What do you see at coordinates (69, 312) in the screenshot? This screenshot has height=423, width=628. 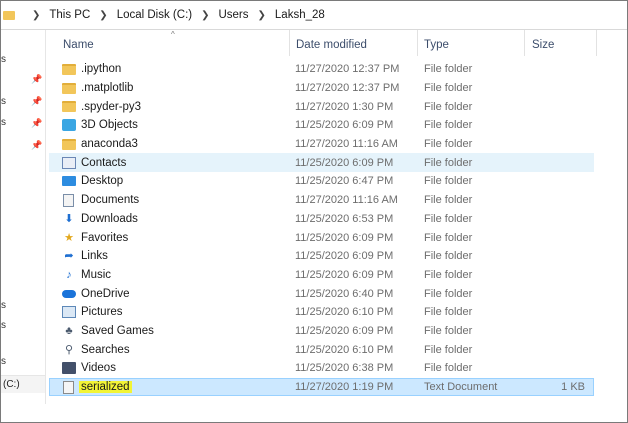 I see `pictures-icon` at bounding box center [69, 312].